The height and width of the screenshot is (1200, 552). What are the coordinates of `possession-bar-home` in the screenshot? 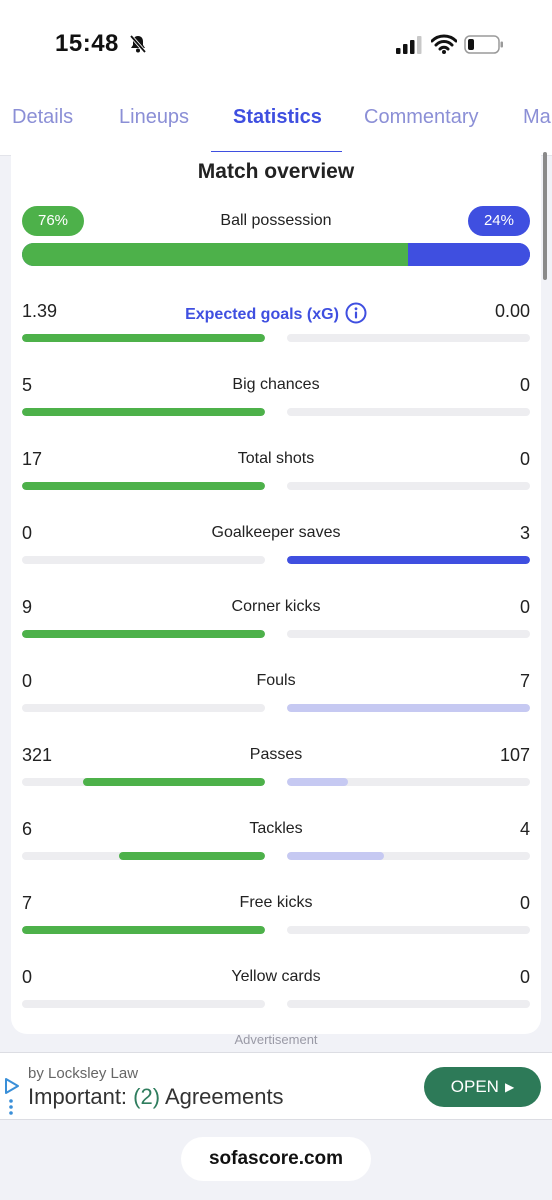 It's located at (215, 254).